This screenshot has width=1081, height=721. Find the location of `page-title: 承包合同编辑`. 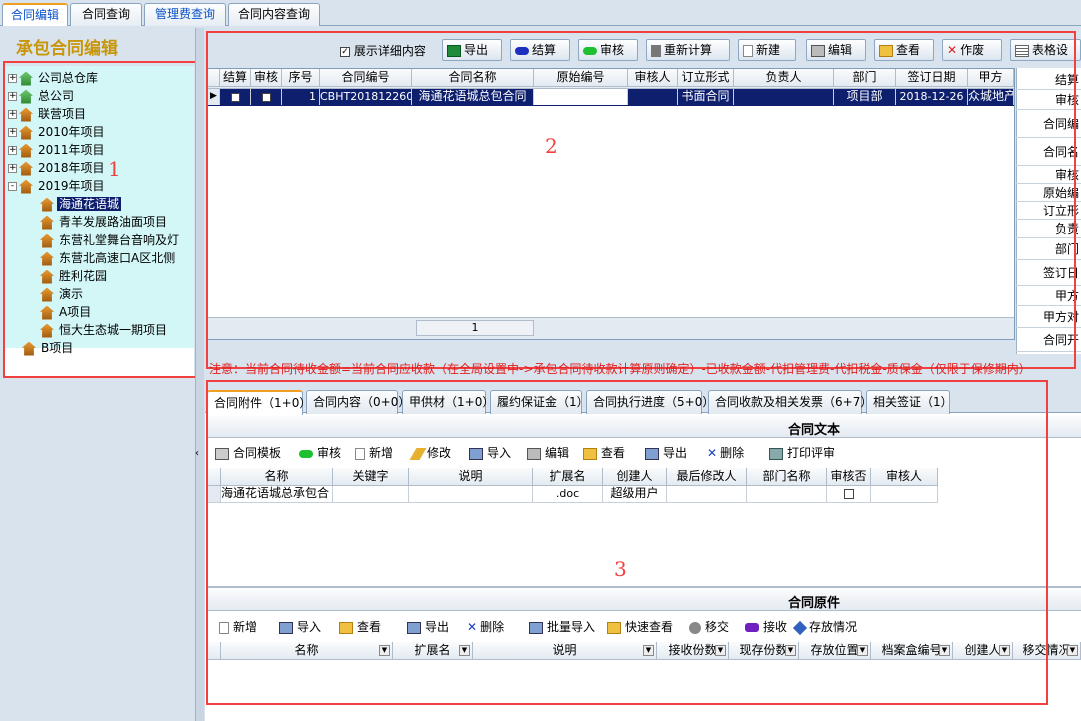

page-title: 承包合同编辑 is located at coordinates (67, 49).